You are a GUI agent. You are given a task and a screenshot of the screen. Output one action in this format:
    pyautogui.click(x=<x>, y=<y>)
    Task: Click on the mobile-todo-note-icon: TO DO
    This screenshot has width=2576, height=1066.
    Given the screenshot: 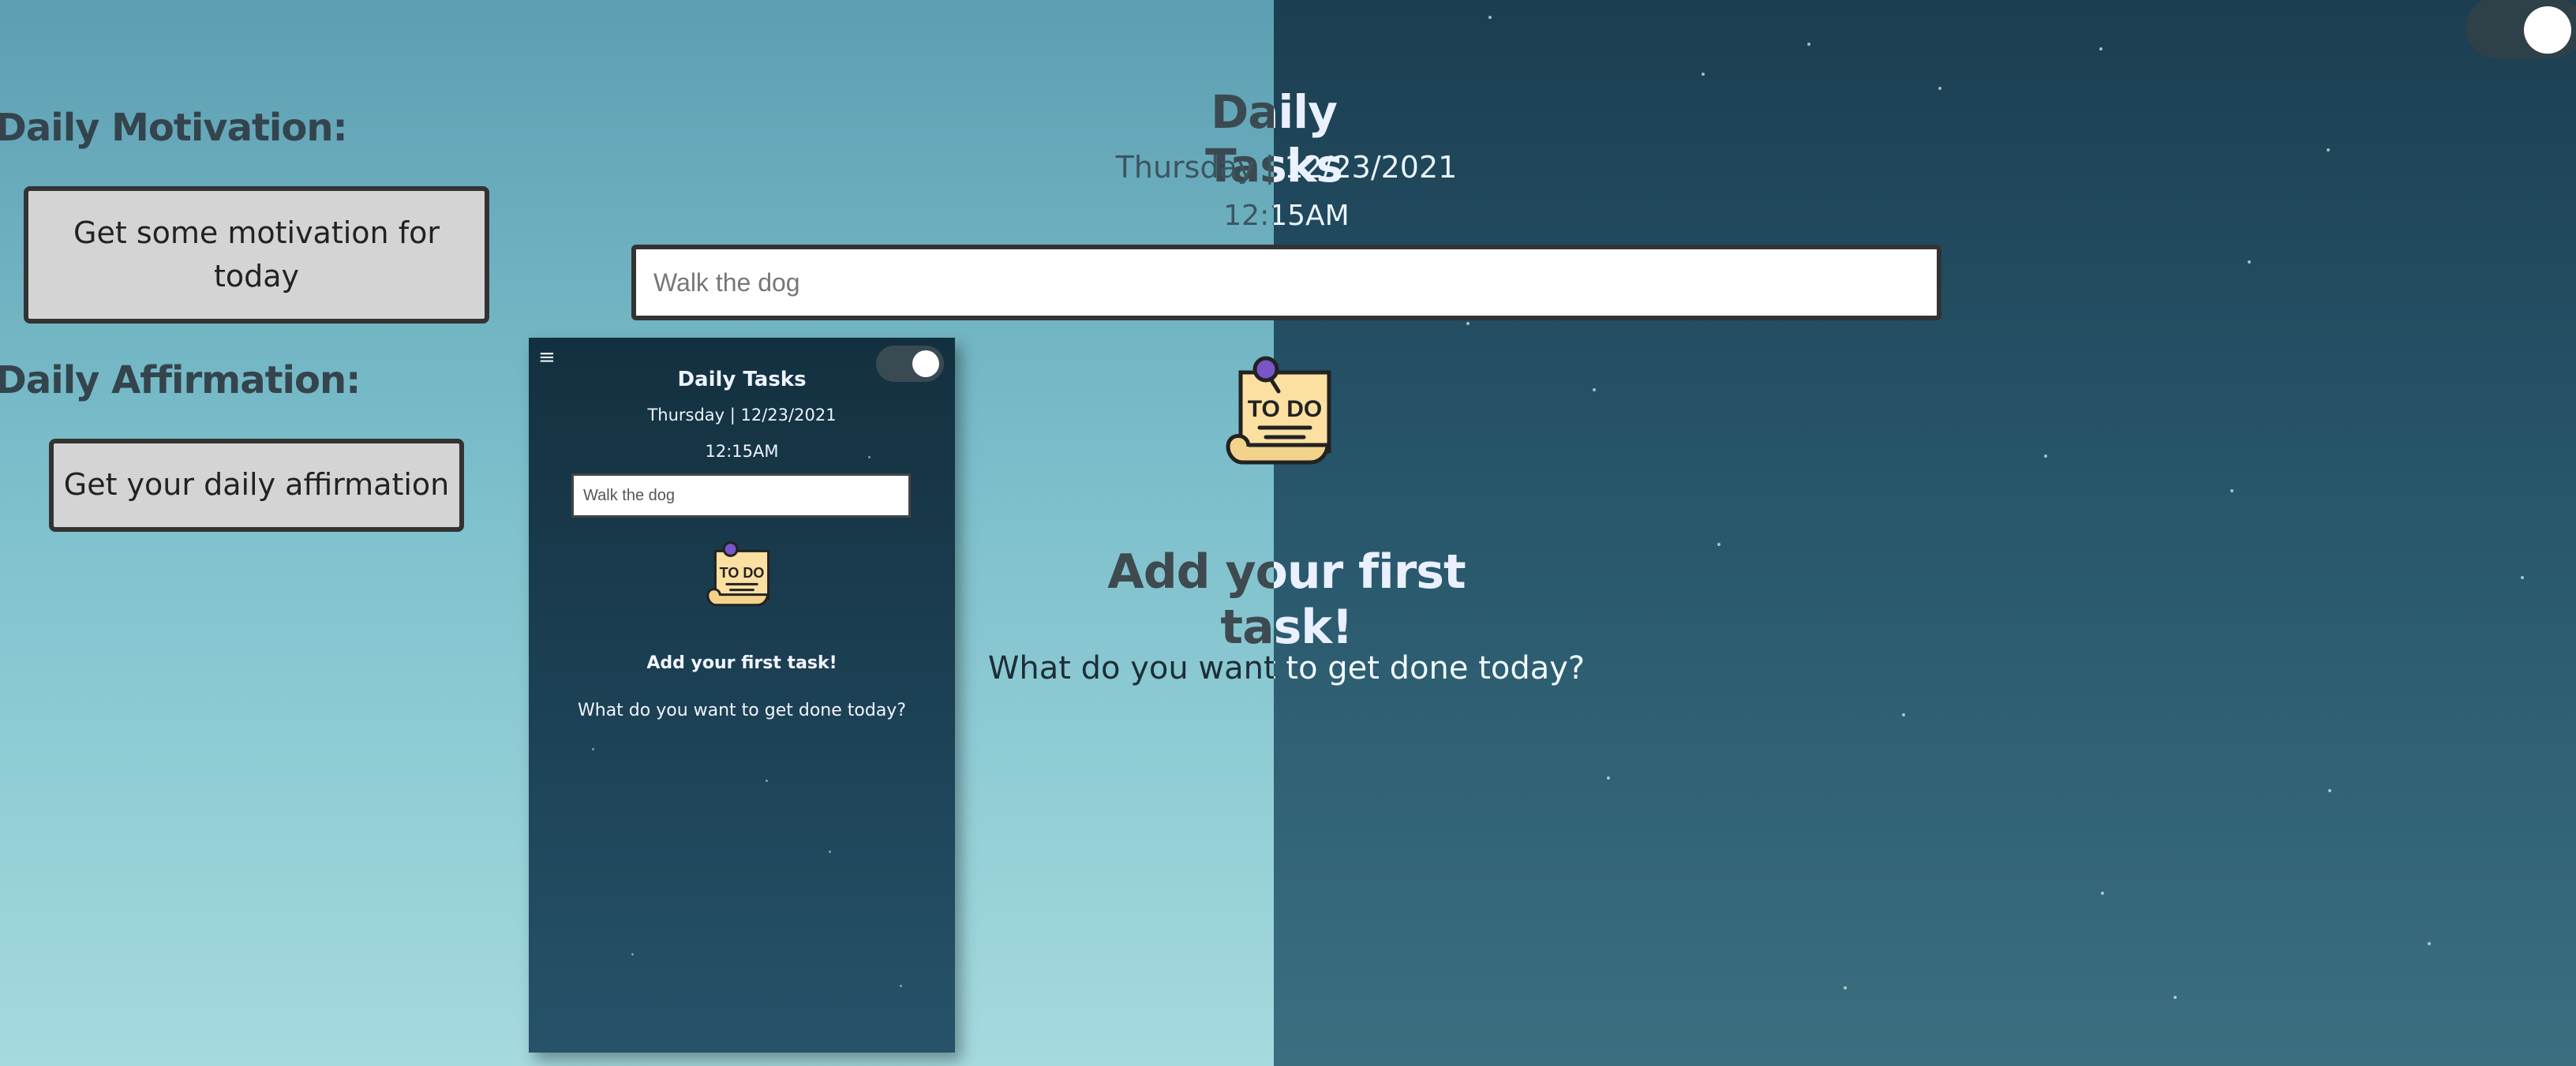 What is the action you would take?
    pyautogui.click(x=742, y=575)
    